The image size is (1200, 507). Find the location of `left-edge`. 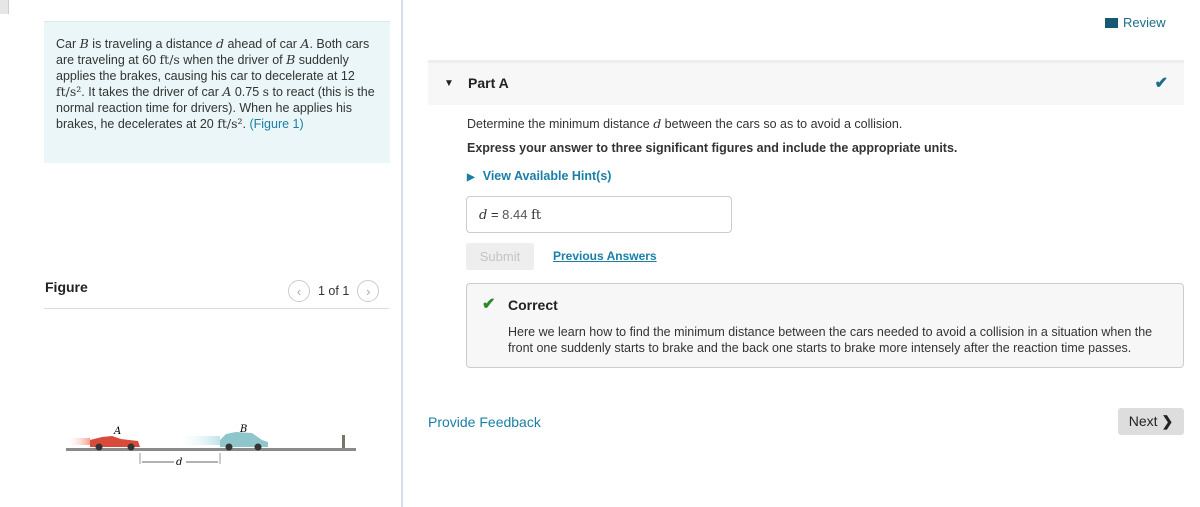

left-edge is located at coordinates (4, 7).